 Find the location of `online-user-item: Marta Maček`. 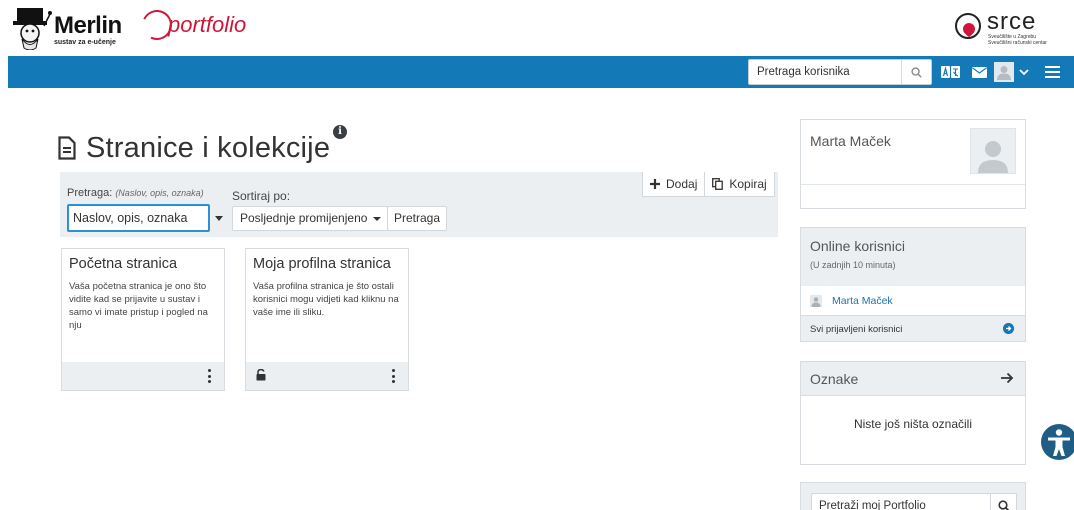

online-user-item: Marta Maček is located at coordinates (851, 301).